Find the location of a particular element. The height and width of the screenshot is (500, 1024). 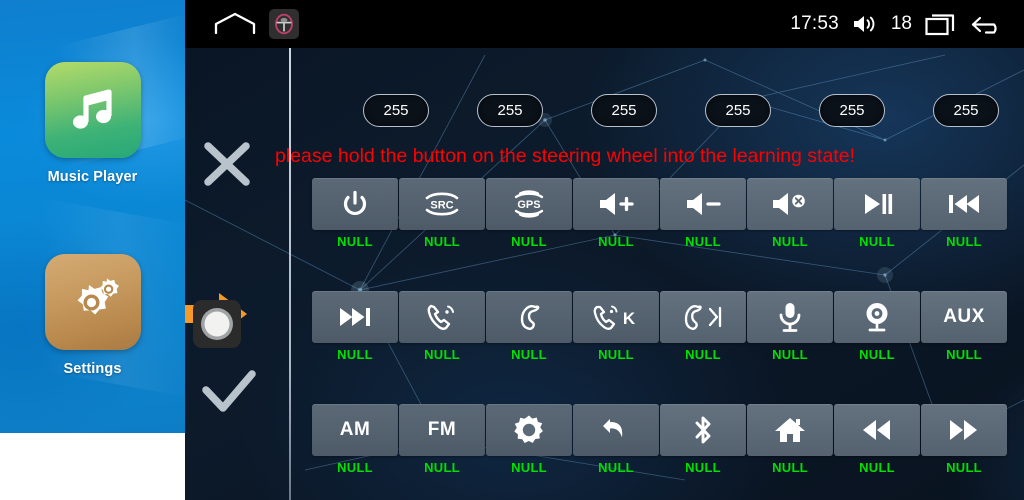

status-bar-right-cluster: 17:53 18 is located at coordinates (897, 24).